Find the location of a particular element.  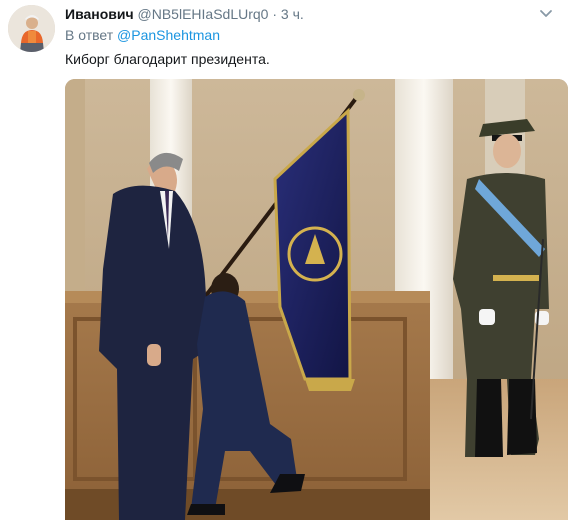

author-avatar is located at coordinates (31, 28).